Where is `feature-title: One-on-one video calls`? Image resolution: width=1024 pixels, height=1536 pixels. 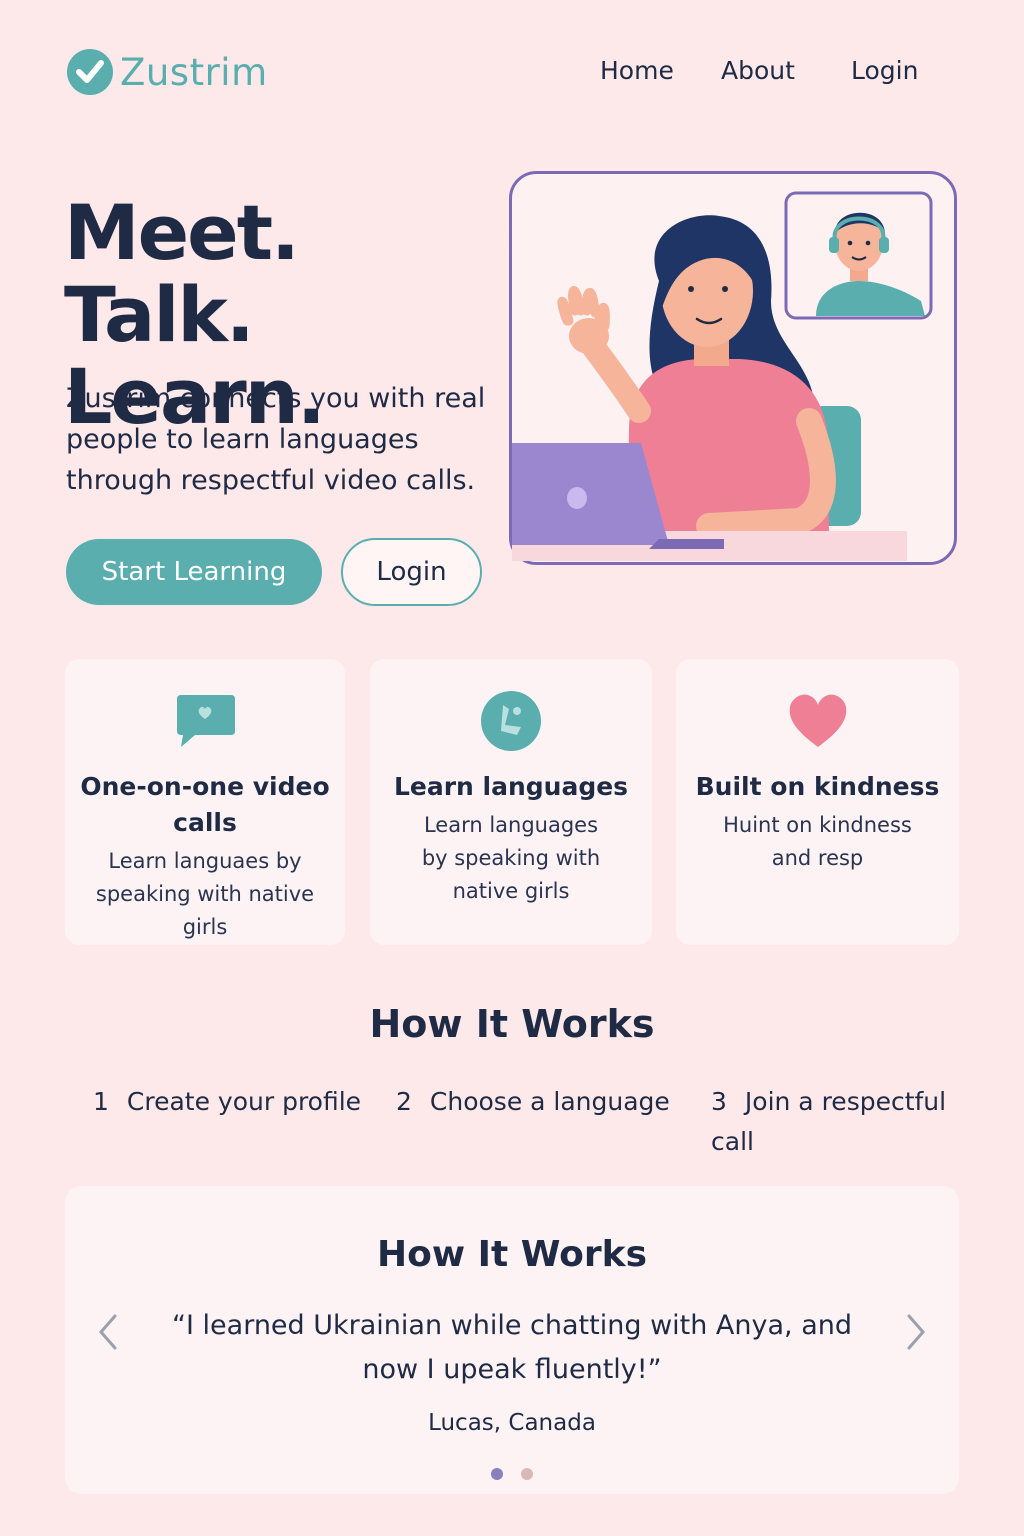 feature-title: One-on-one video calls is located at coordinates (205, 804).